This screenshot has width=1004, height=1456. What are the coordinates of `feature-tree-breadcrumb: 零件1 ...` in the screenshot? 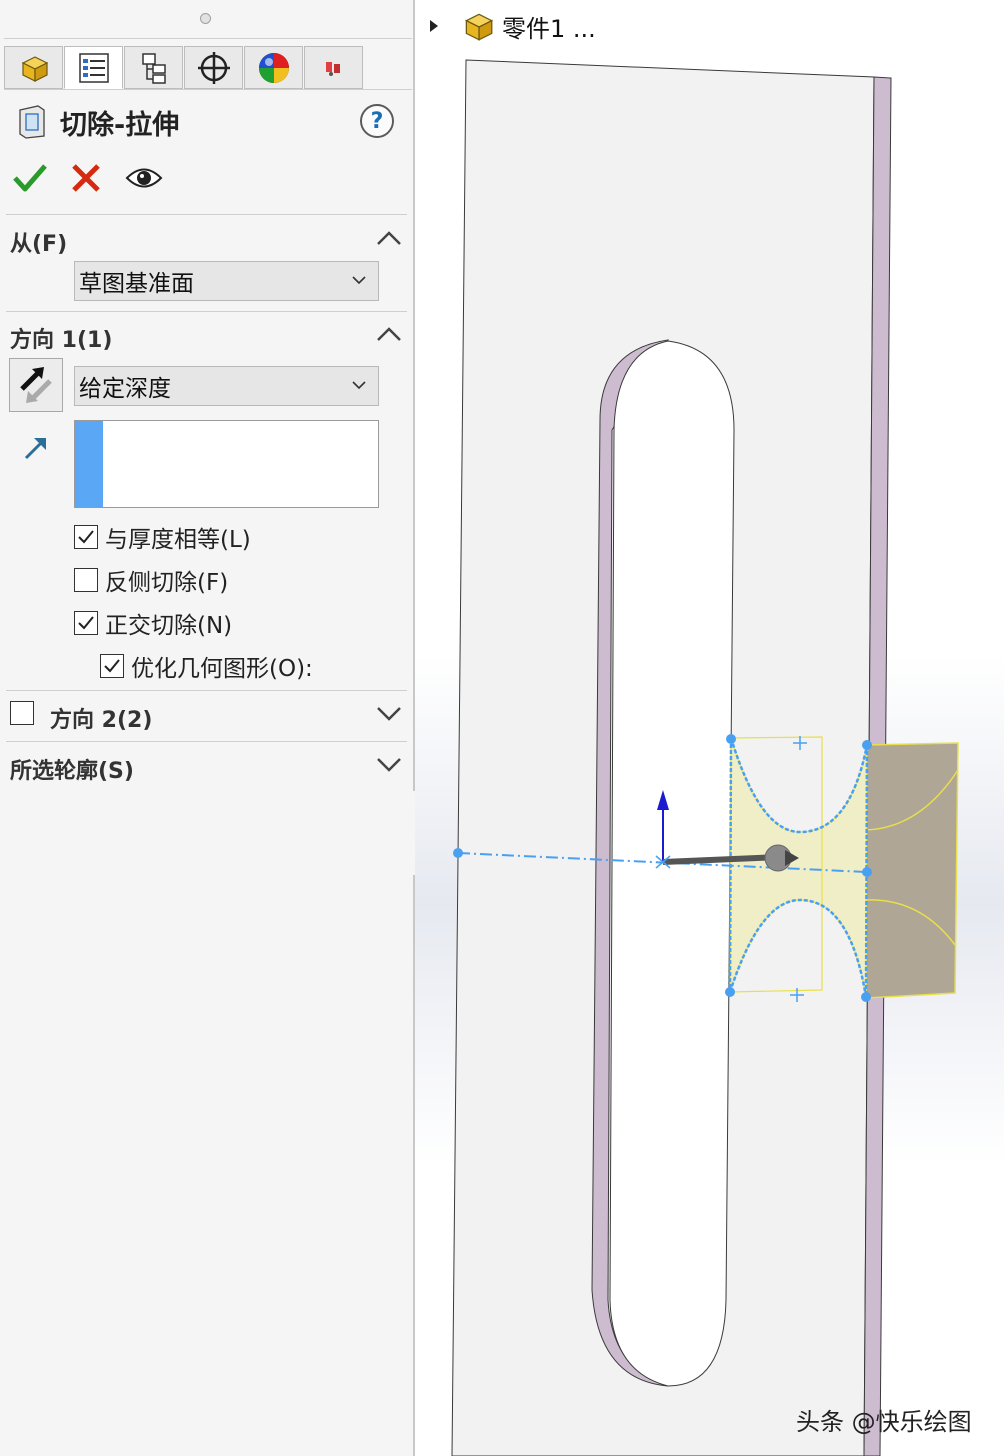 It's located at (512, 26).